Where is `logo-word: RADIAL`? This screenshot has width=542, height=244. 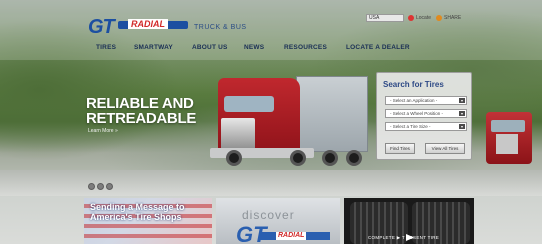 logo-word: RADIAL is located at coordinates (148, 24).